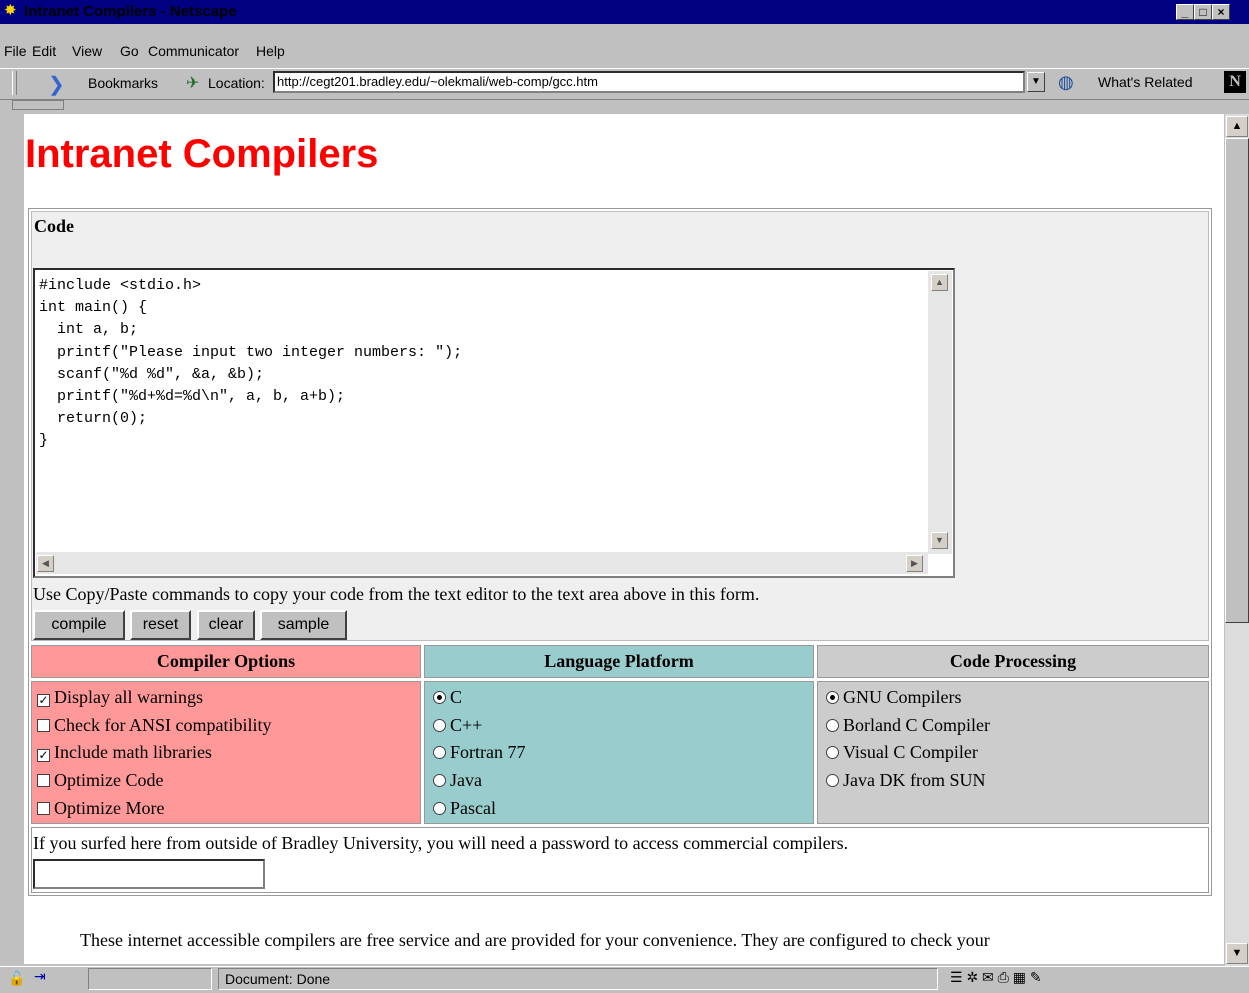  I want to click on language-cpp: C++, so click(457, 725).